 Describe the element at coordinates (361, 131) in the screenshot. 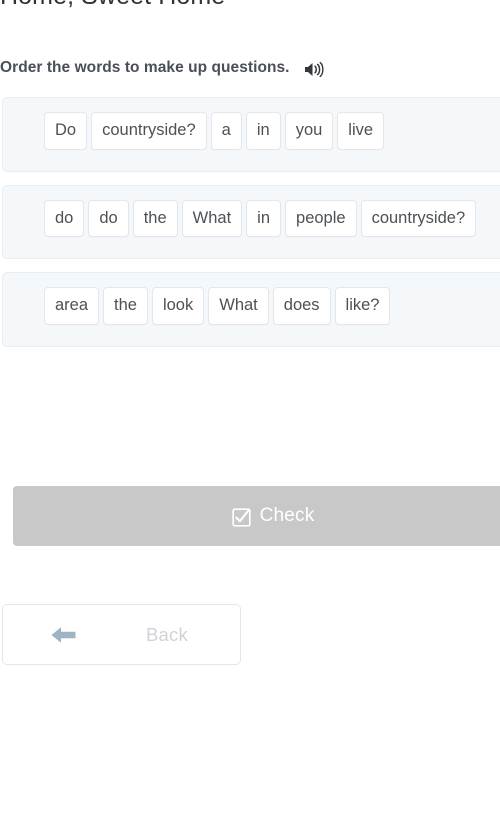

I see `word-chip: live` at that location.